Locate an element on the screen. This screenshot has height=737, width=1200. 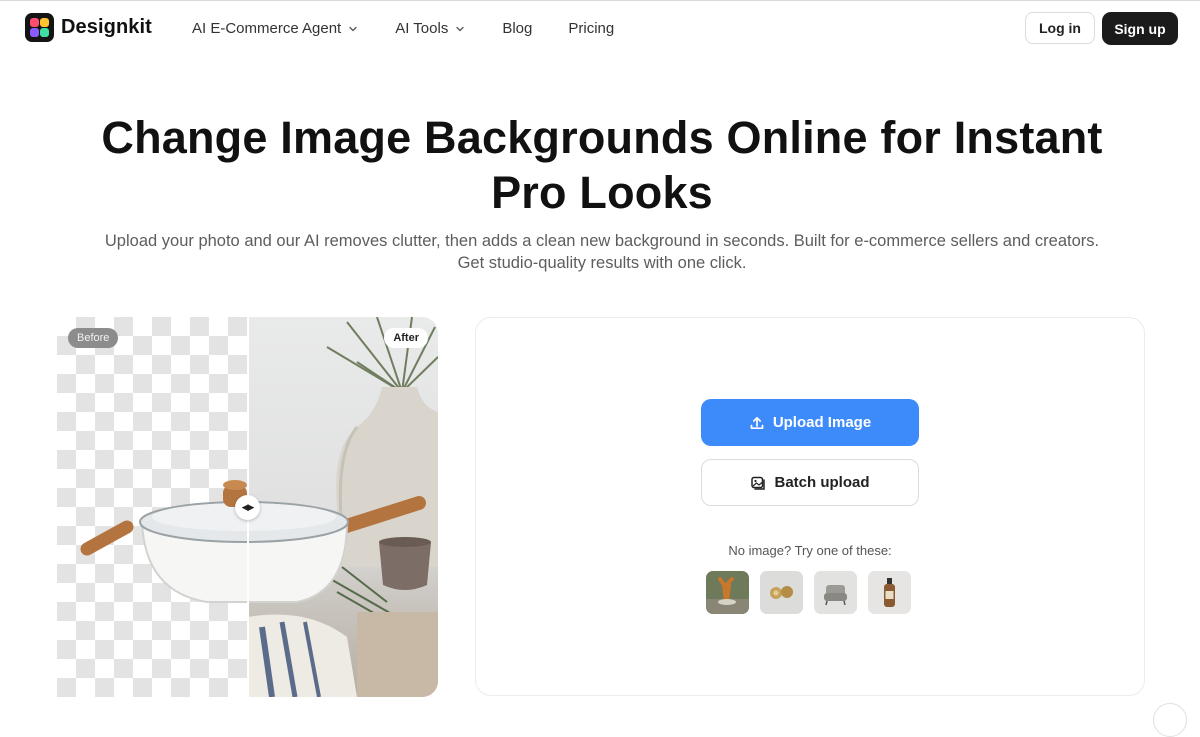
menu-item-label: AI Tools is located at coordinates (422, 28).